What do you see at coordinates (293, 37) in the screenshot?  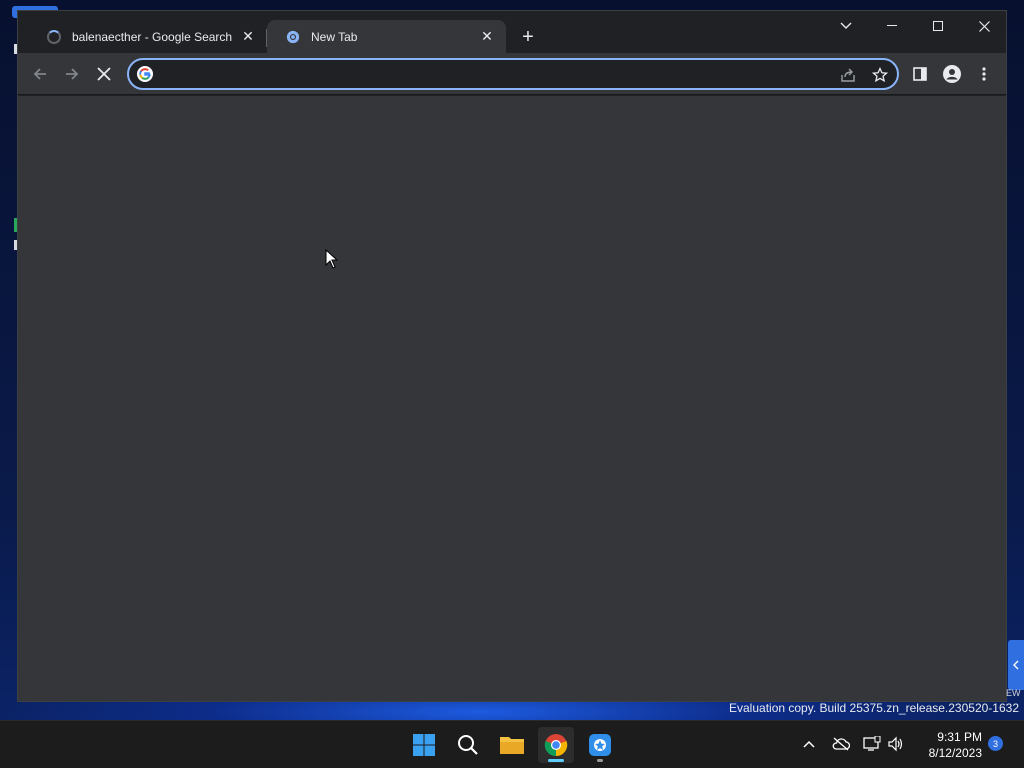 I see `chrome-favicon-icon` at bounding box center [293, 37].